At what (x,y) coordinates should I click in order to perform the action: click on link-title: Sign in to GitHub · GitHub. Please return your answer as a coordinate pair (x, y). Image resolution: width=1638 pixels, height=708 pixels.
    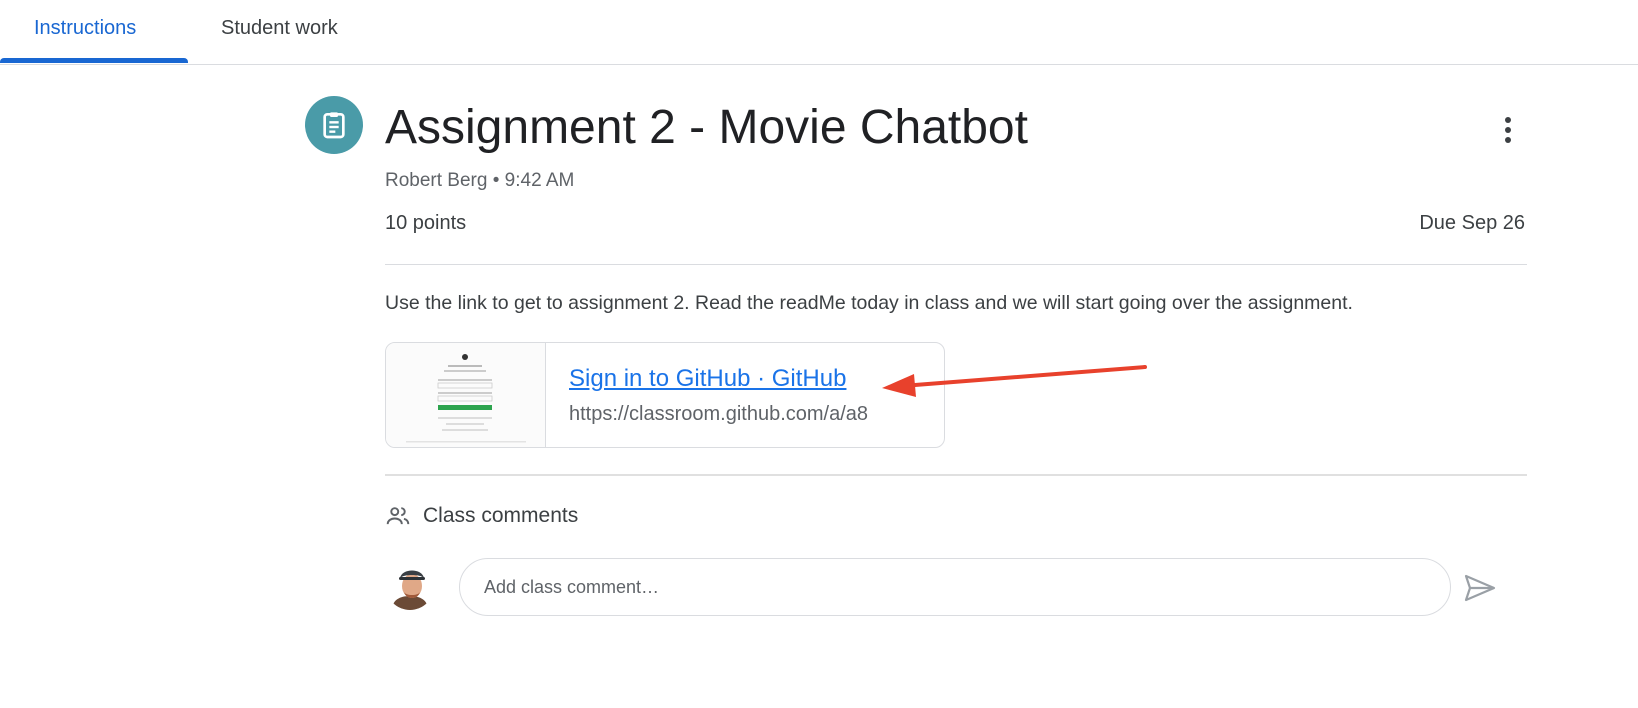
    Looking at the image, I should click on (707, 379).